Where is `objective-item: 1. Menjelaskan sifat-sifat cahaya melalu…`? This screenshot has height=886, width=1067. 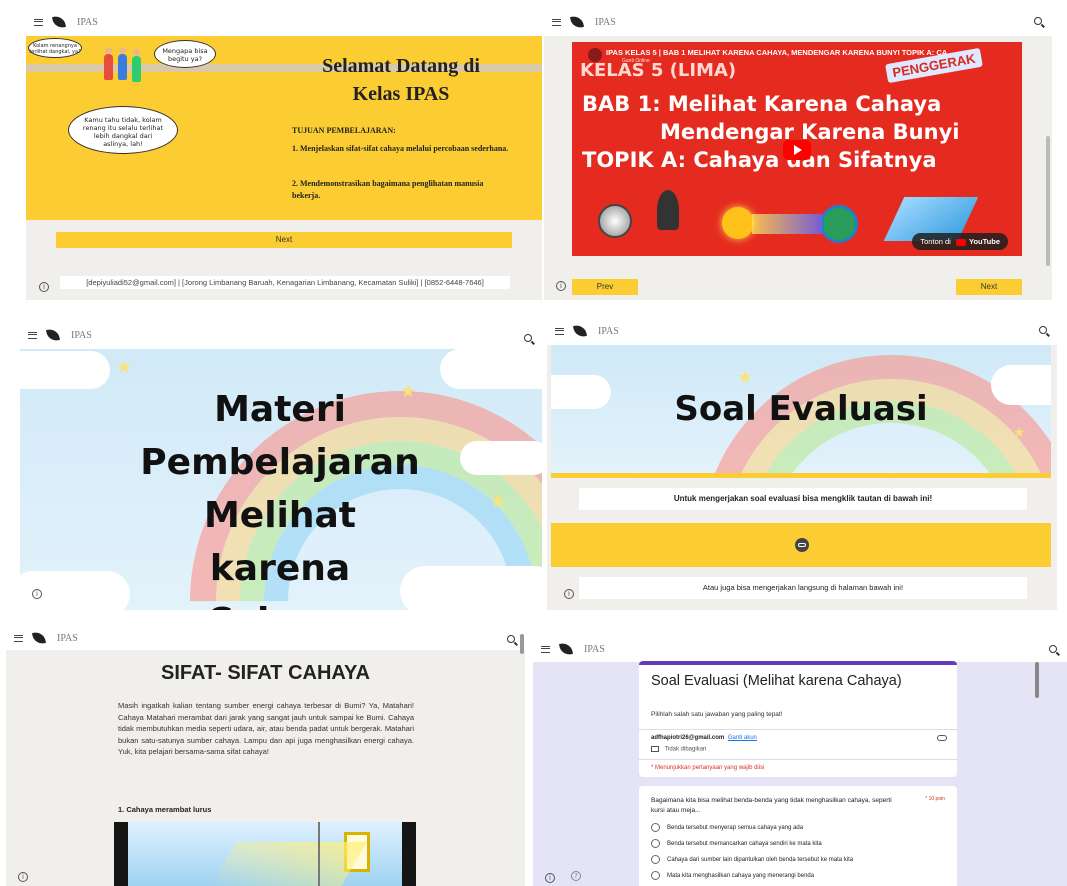 objective-item: 1. Menjelaskan sifat-sifat cahaya melalu… is located at coordinates (400, 148).